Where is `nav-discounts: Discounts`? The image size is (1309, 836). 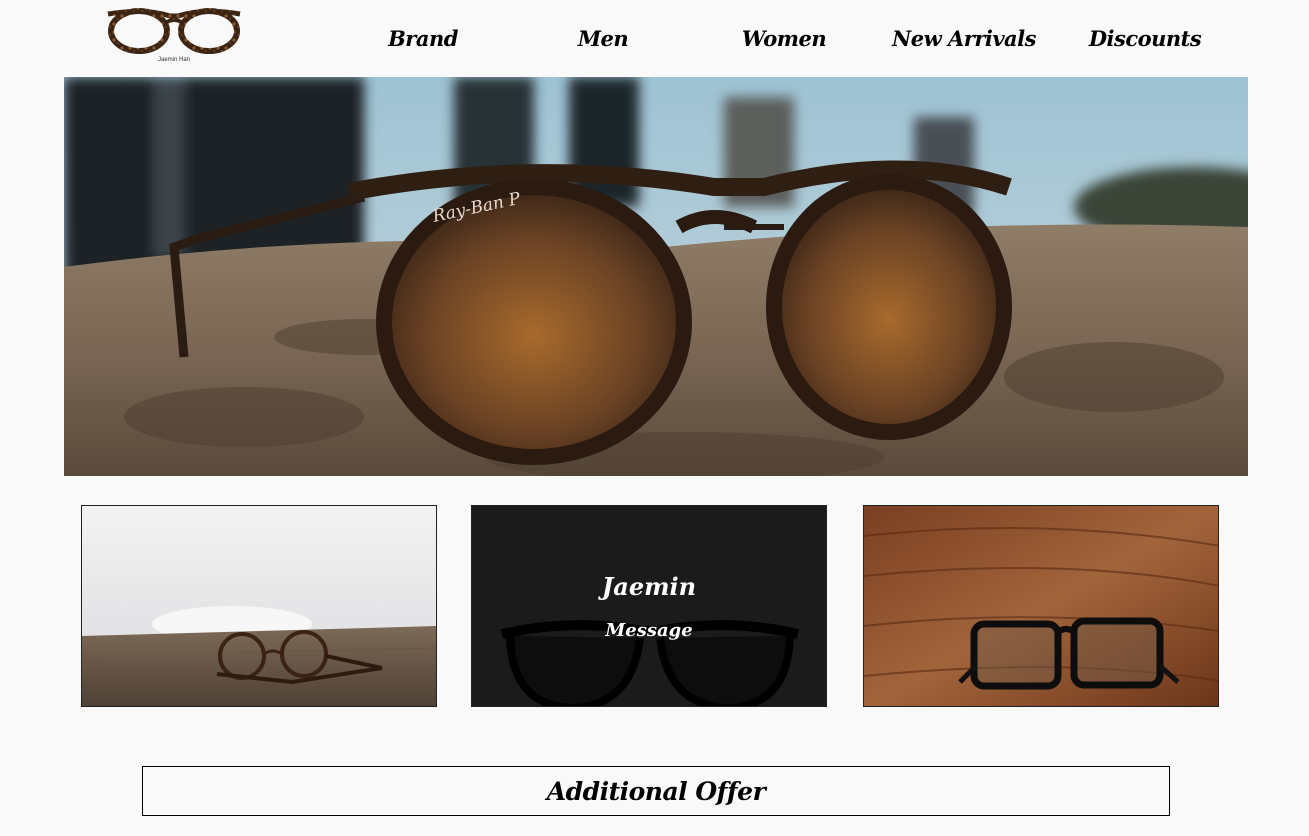 nav-discounts: Discounts is located at coordinates (1145, 38).